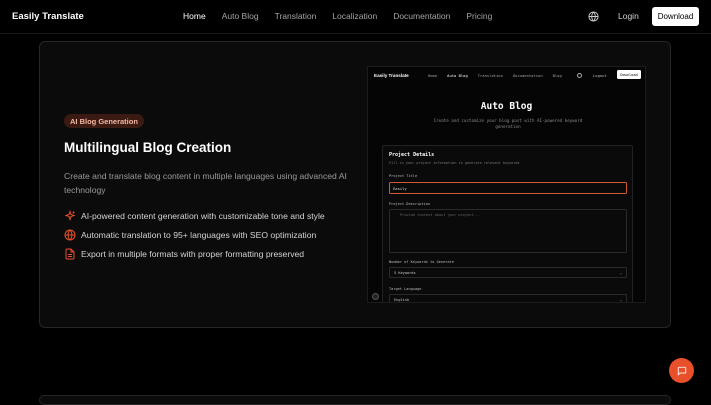 The image size is (711, 405). What do you see at coordinates (421, 262) in the screenshot?
I see `preview-label: Number of Keywords to Generate` at bounding box center [421, 262].